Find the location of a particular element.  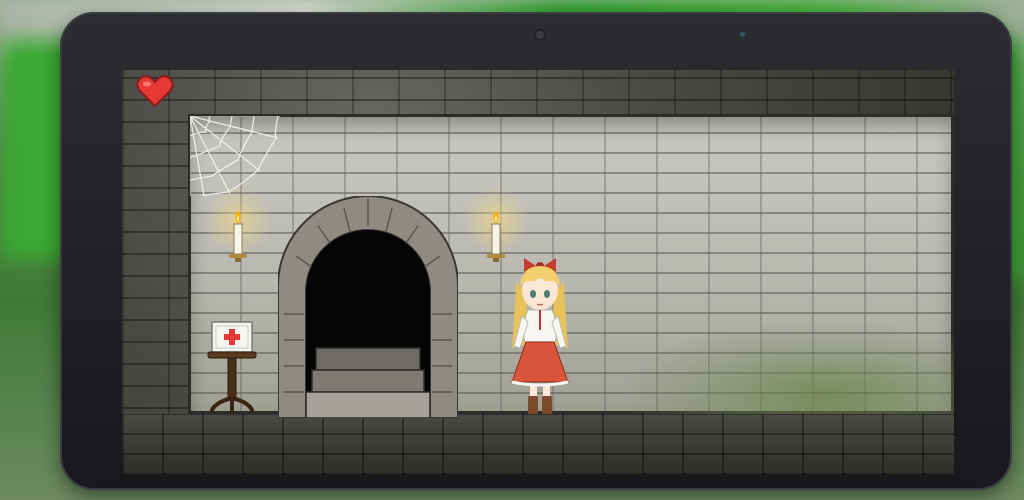

wall-moss is located at coordinates (791, 369).